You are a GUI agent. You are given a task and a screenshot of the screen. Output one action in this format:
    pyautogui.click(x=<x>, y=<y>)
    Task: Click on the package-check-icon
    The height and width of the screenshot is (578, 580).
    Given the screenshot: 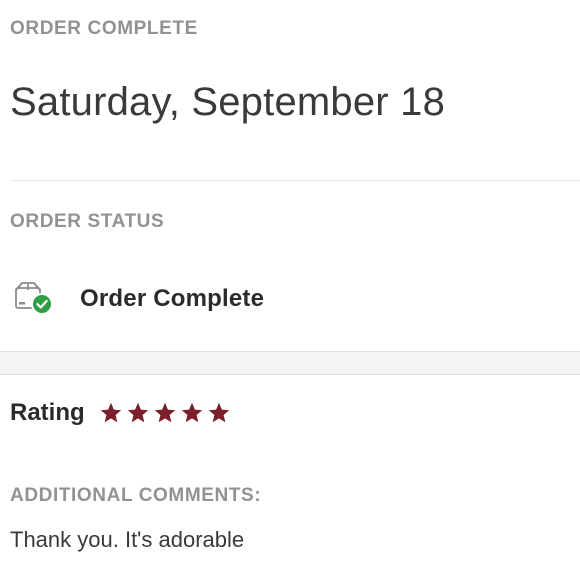 What is the action you would take?
    pyautogui.click(x=37, y=299)
    